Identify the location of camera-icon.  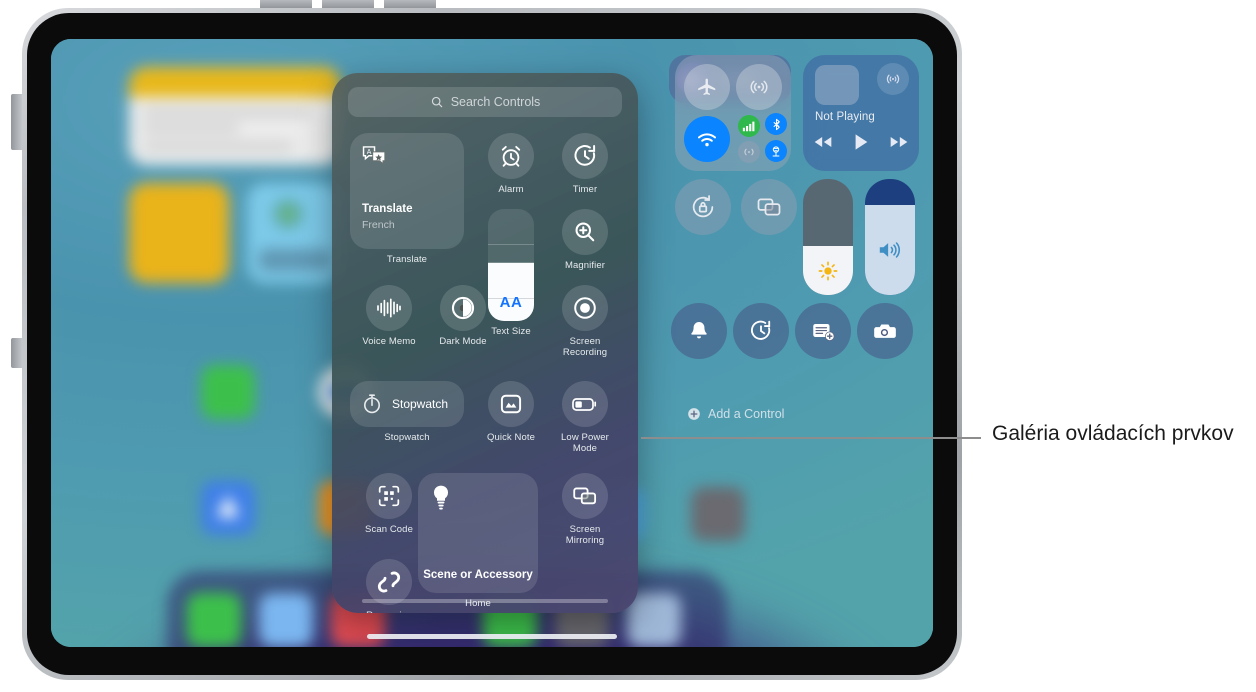
(885, 331).